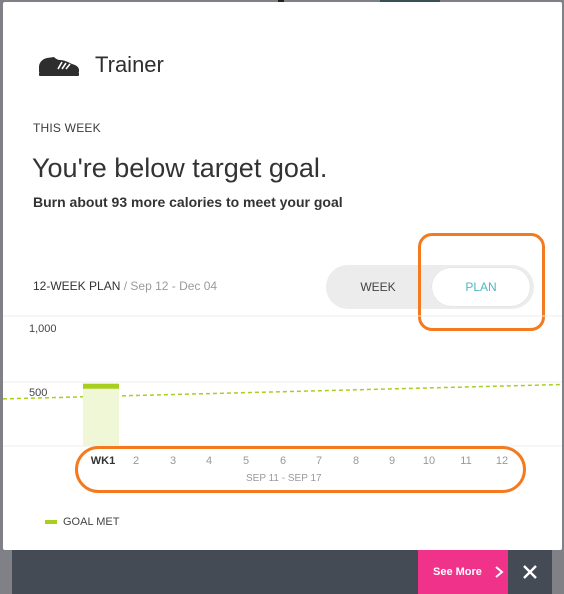 Image resolution: width=564 pixels, height=594 pixels. Describe the element at coordinates (499, 572) in the screenshot. I see `chevron-right-icon` at that location.